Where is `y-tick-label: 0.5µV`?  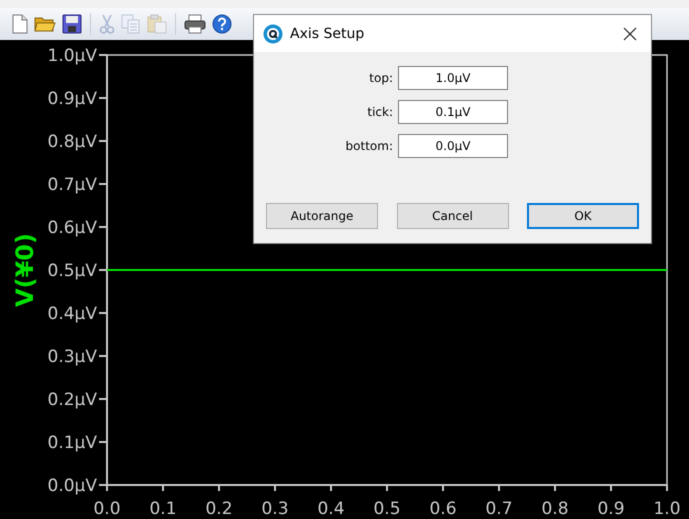
y-tick-label: 0.5µV is located at coordinates (72, 271).